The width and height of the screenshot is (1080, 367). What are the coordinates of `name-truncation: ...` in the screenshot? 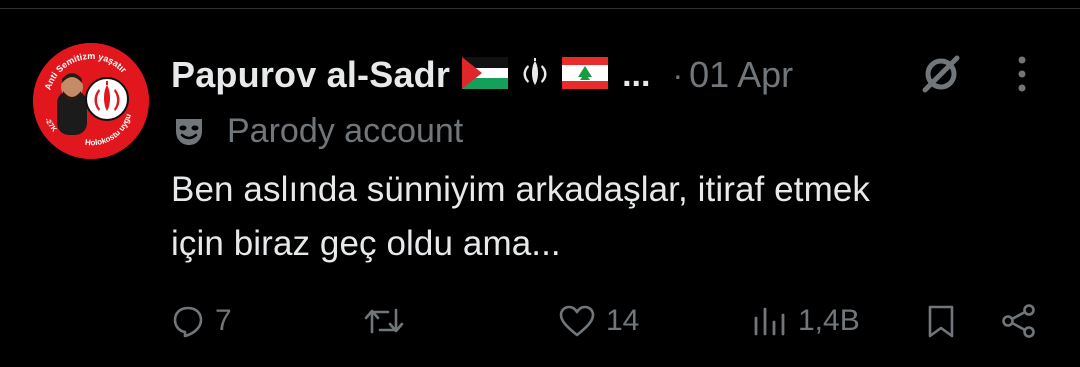 It's located at (636, 74).